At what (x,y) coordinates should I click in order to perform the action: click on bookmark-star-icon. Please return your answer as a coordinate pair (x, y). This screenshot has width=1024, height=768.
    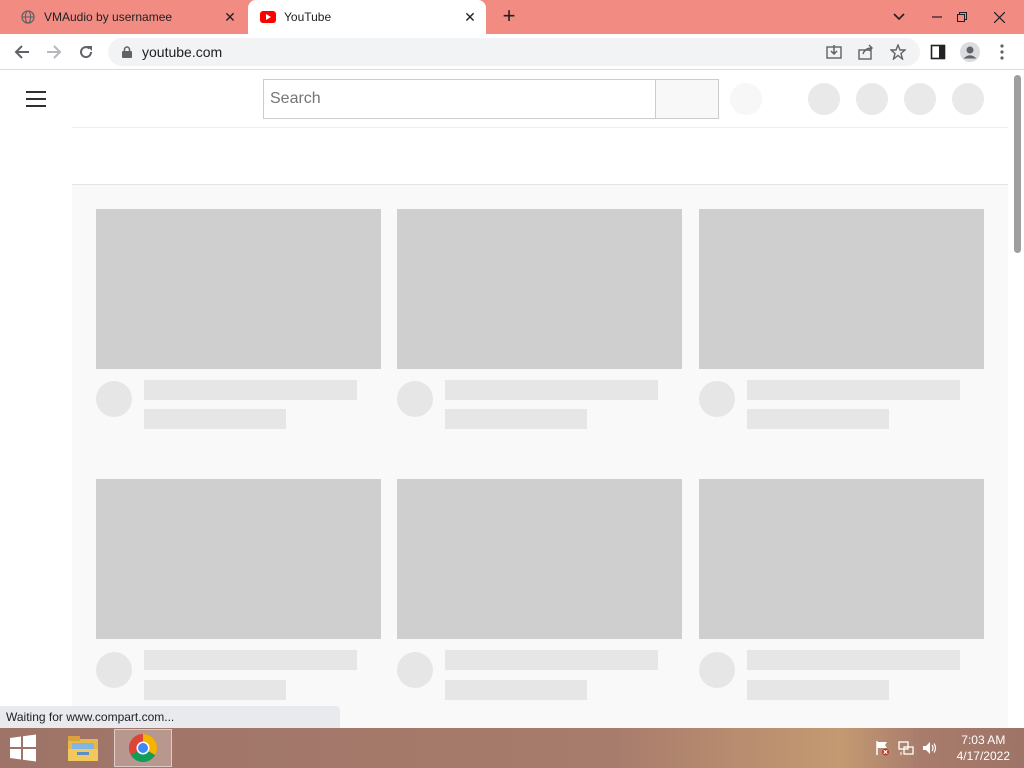
    Looking at the image, I should click on (898, 52).